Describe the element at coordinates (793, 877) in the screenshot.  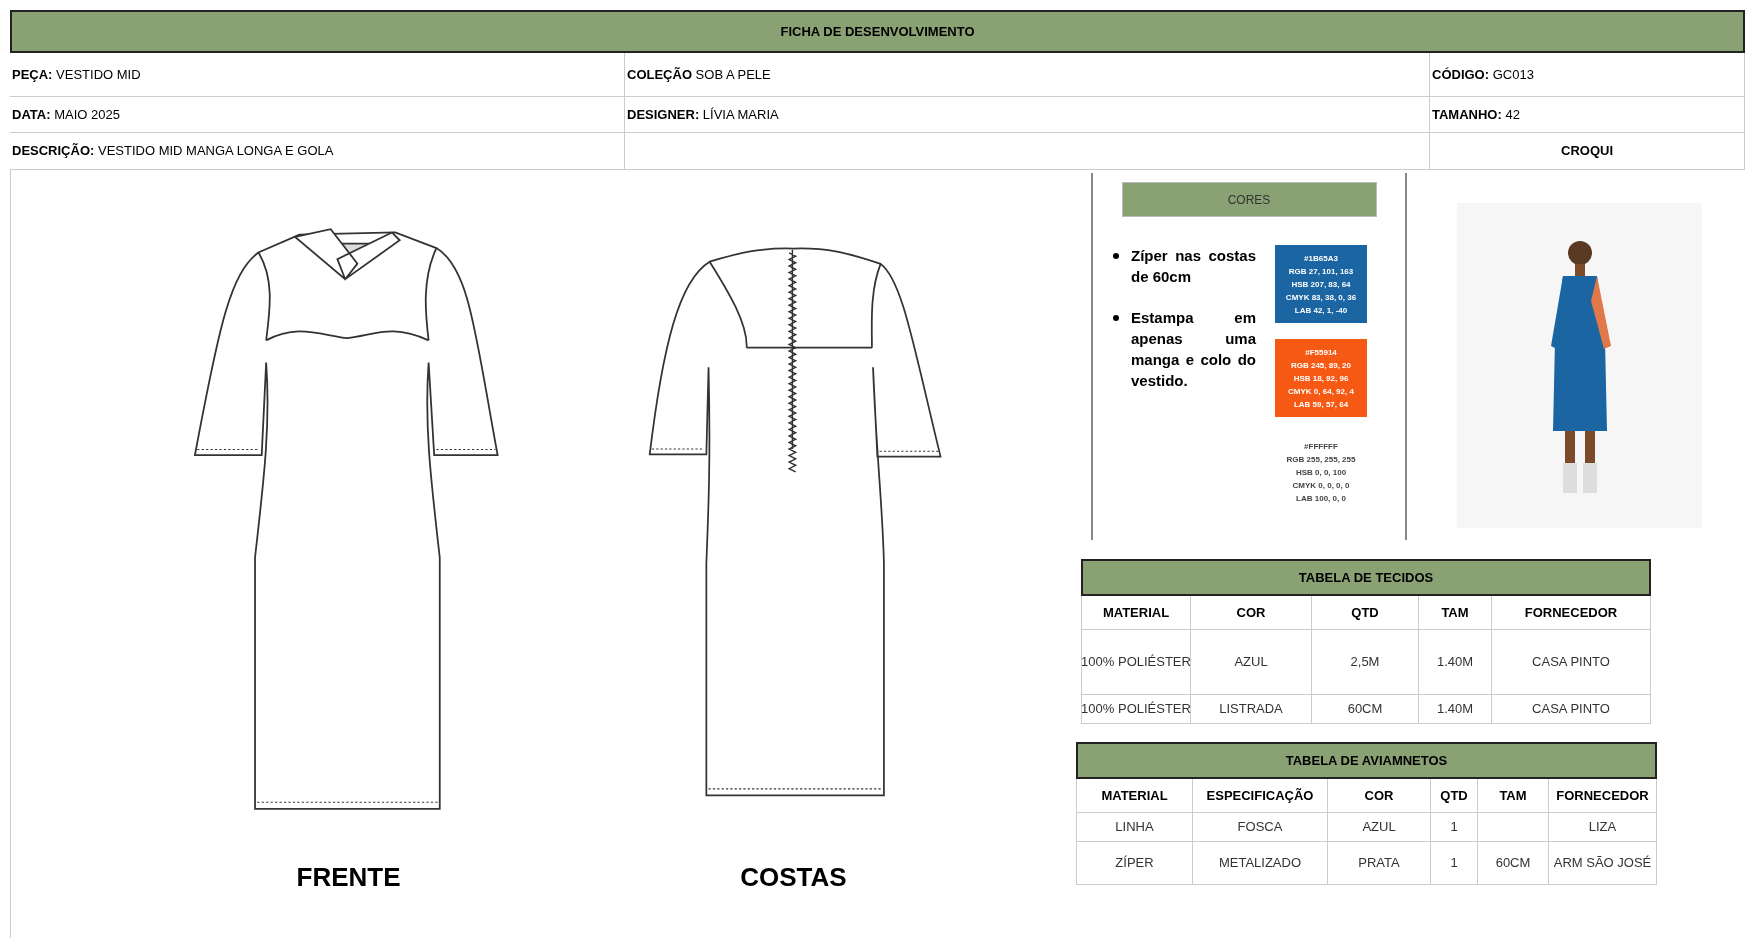
I see `view-caption: COSTAS` at that location.